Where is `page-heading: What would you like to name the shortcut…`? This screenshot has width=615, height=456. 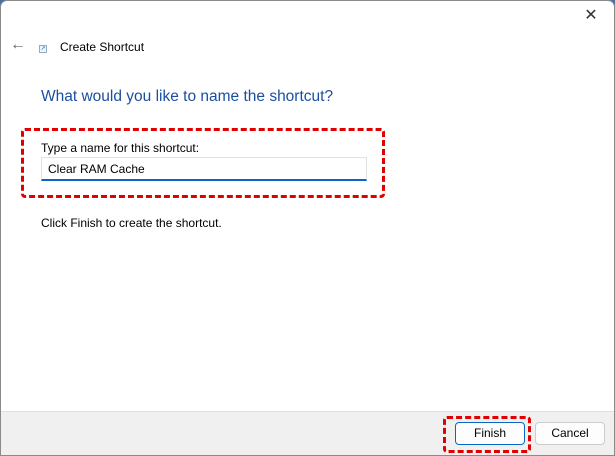
page-heading: What would you like to name the shortcut… is located at coordinates (187, 96).